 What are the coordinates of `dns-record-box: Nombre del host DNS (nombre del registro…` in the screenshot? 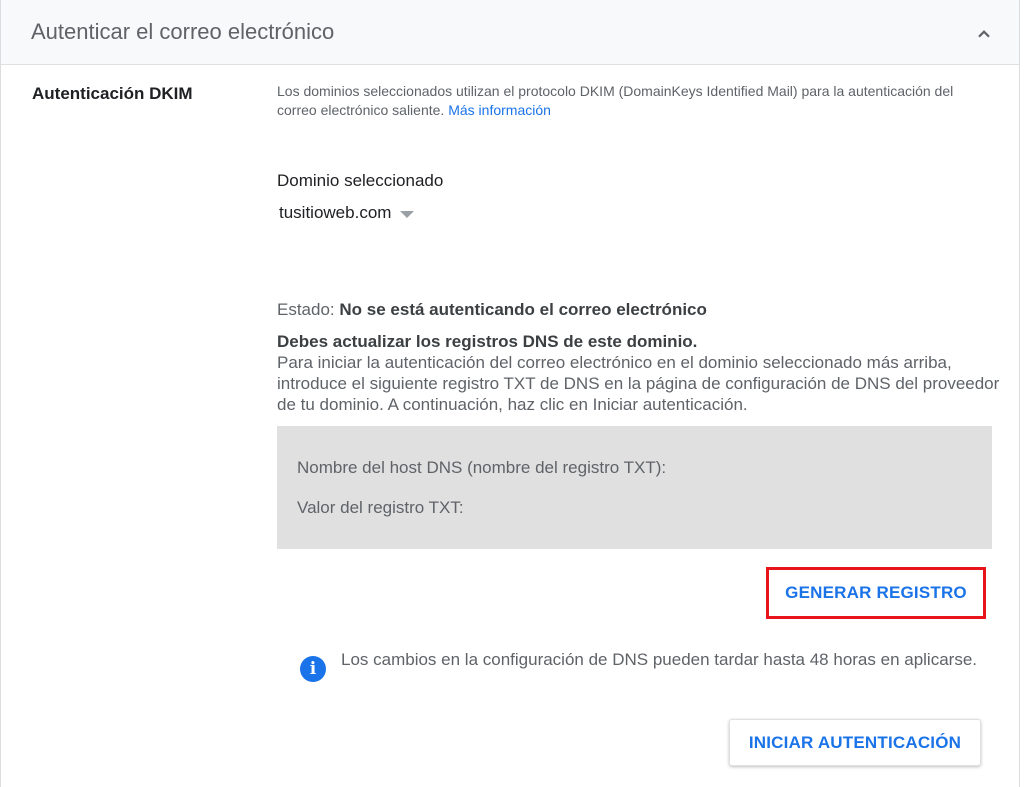 It's located at (634, 487).